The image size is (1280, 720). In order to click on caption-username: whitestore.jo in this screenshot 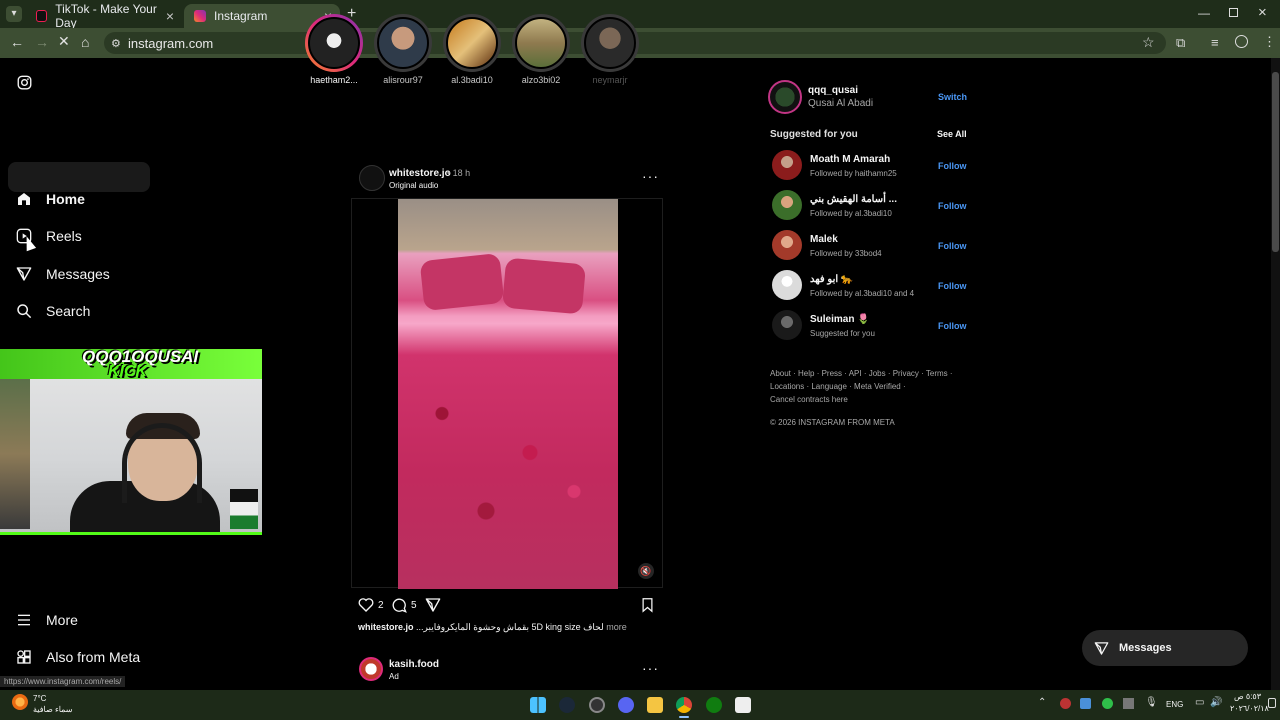, I will do `click(386, 627)`.